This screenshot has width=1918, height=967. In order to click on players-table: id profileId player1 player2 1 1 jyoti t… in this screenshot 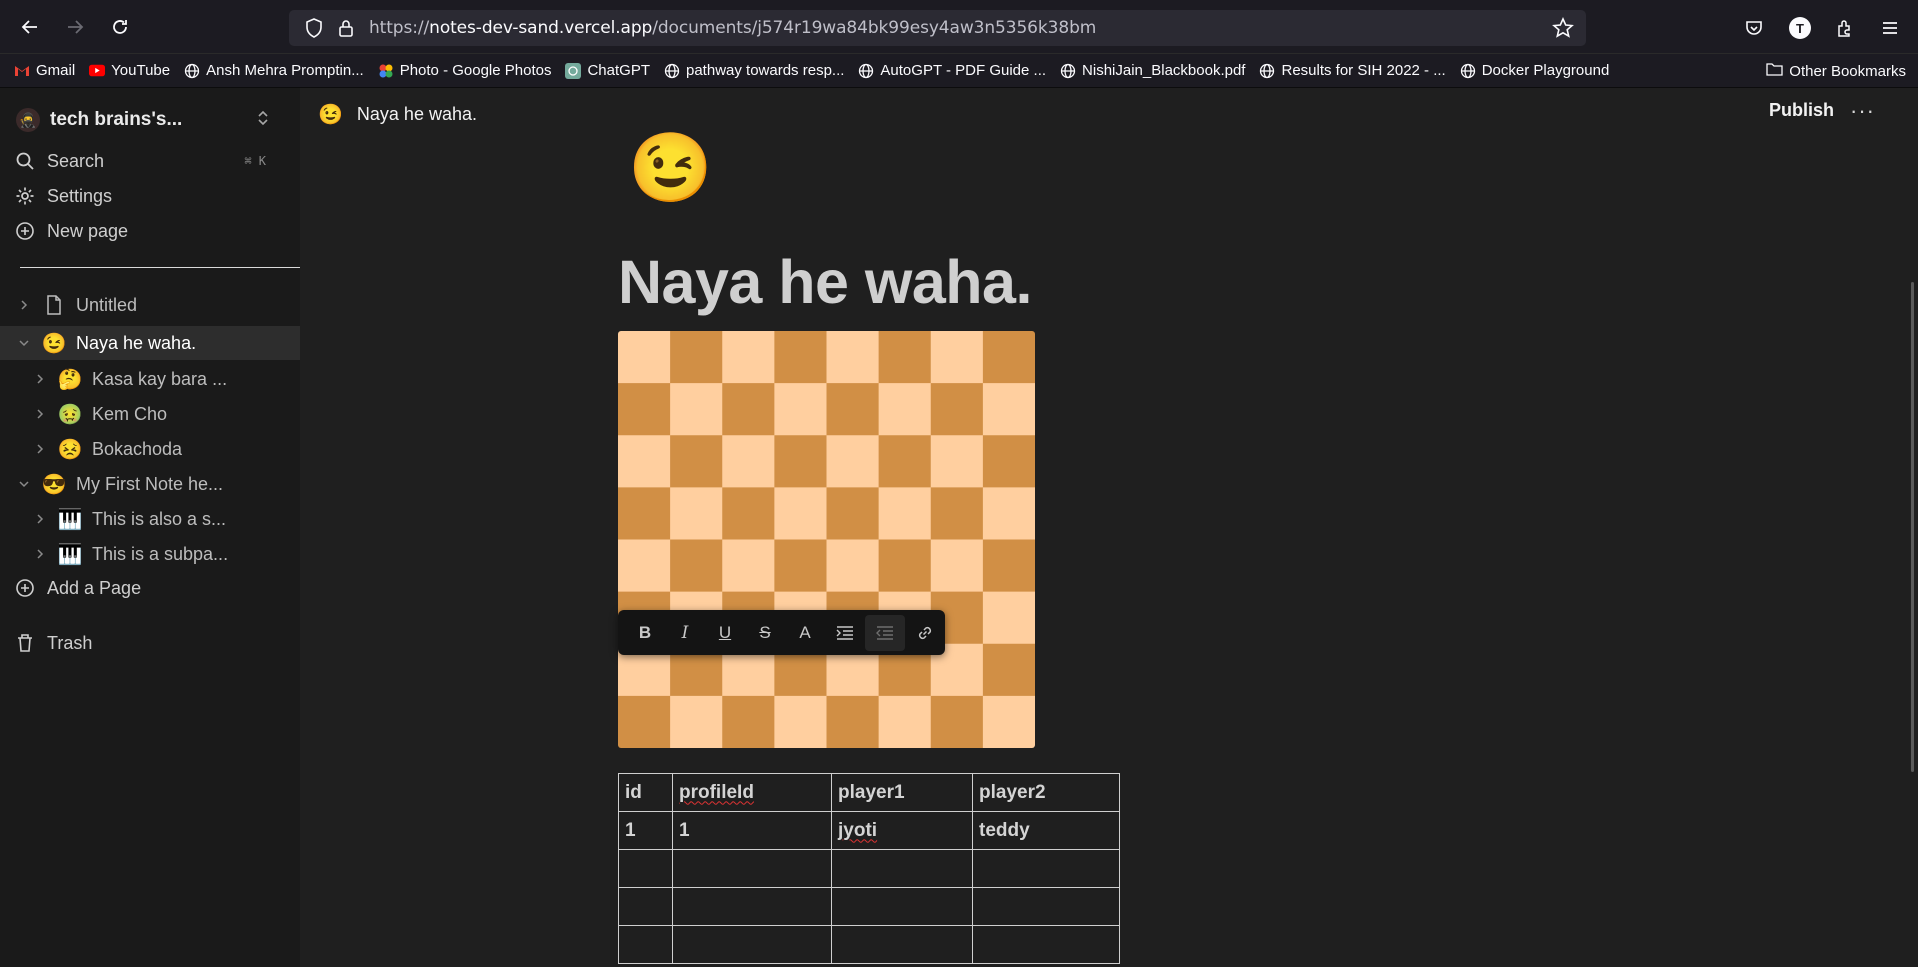, I will do `click(869, 868)`.